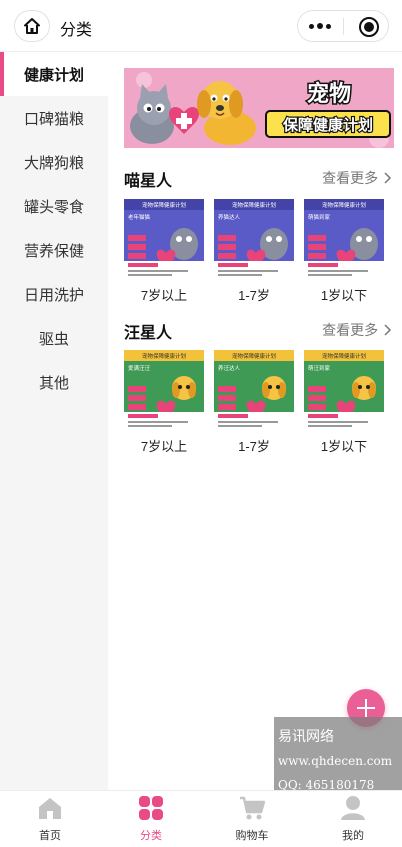 The width and height of the screenshot is (402, 847). What do you see at coordinates (254, 295) in the screenshot?
I see `cat-card-label: 1-7岁` at bounding box center [254, 295].